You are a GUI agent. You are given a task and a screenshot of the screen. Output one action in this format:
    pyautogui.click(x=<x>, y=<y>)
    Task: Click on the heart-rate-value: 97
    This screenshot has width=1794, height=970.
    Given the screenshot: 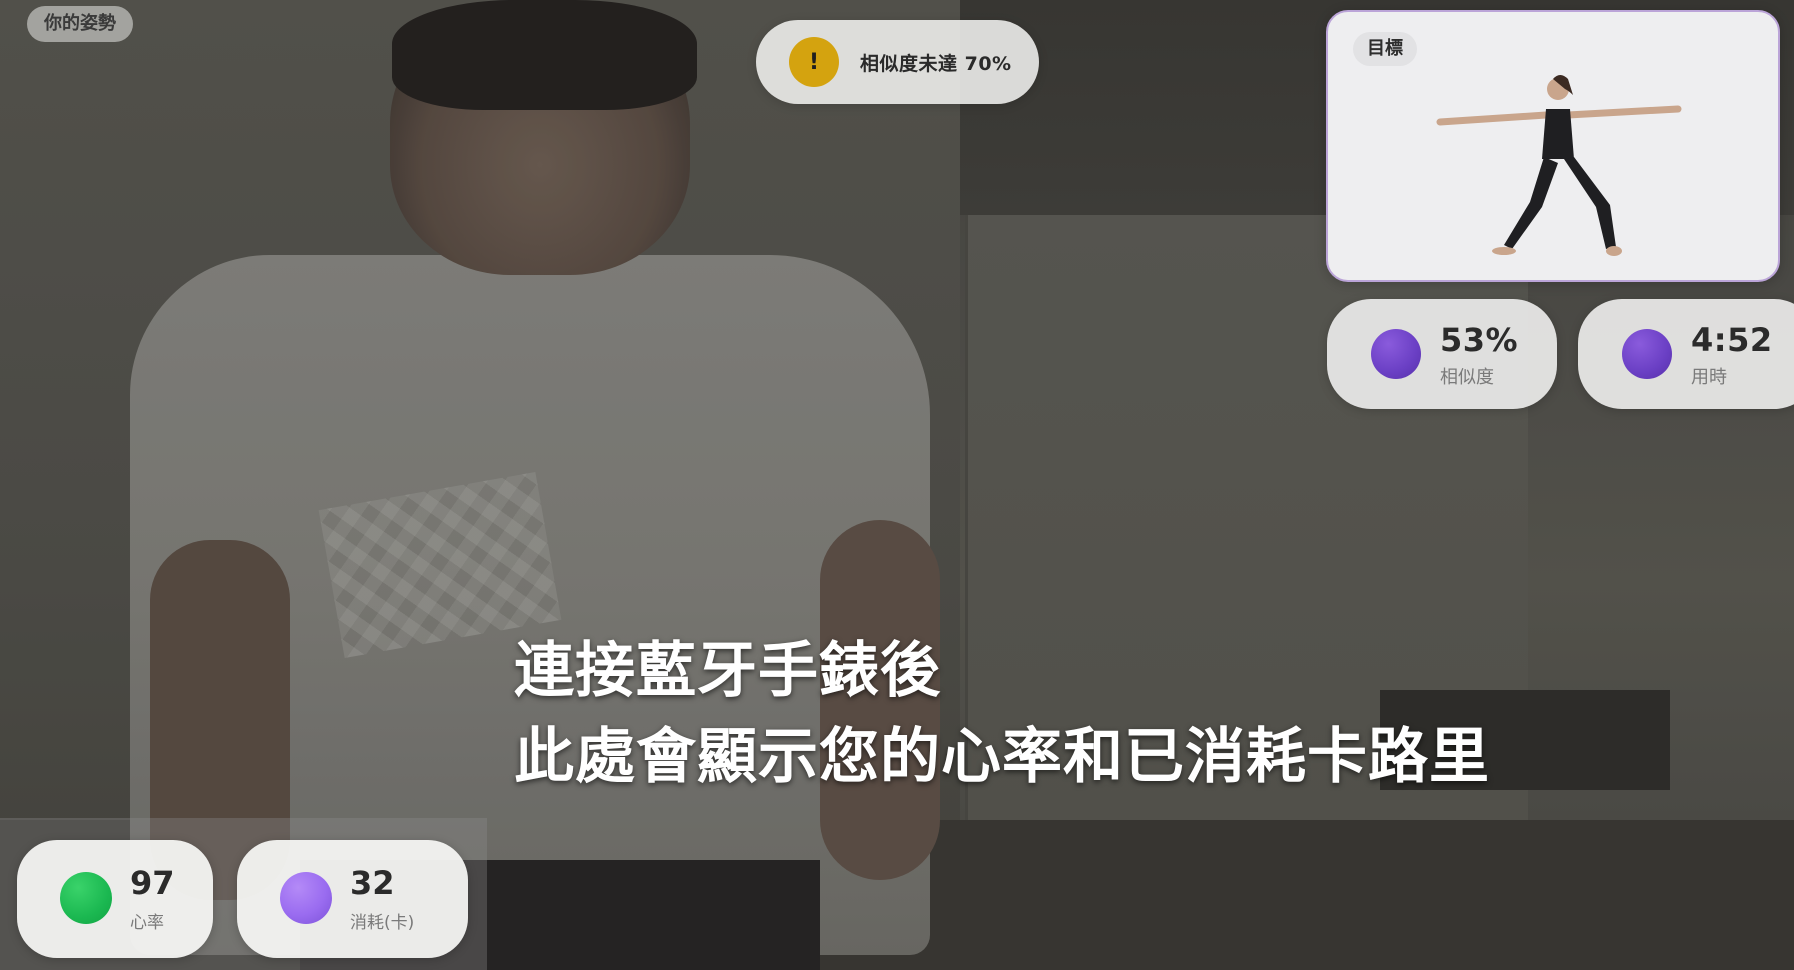 What is the action you would take?
    pyautogui.click(x=152, y=883)
    